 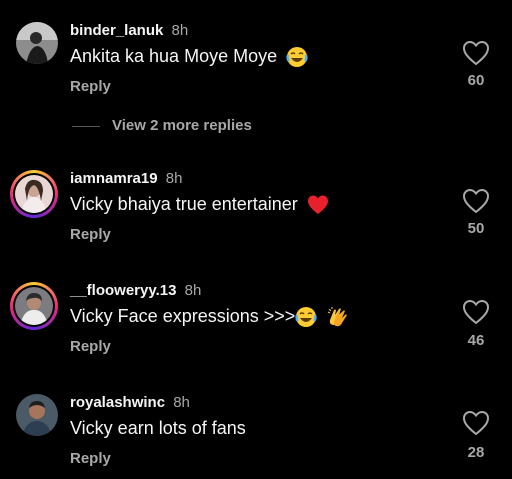 I want to click on clapping-hands-emoji, so click(x=338, y=317).